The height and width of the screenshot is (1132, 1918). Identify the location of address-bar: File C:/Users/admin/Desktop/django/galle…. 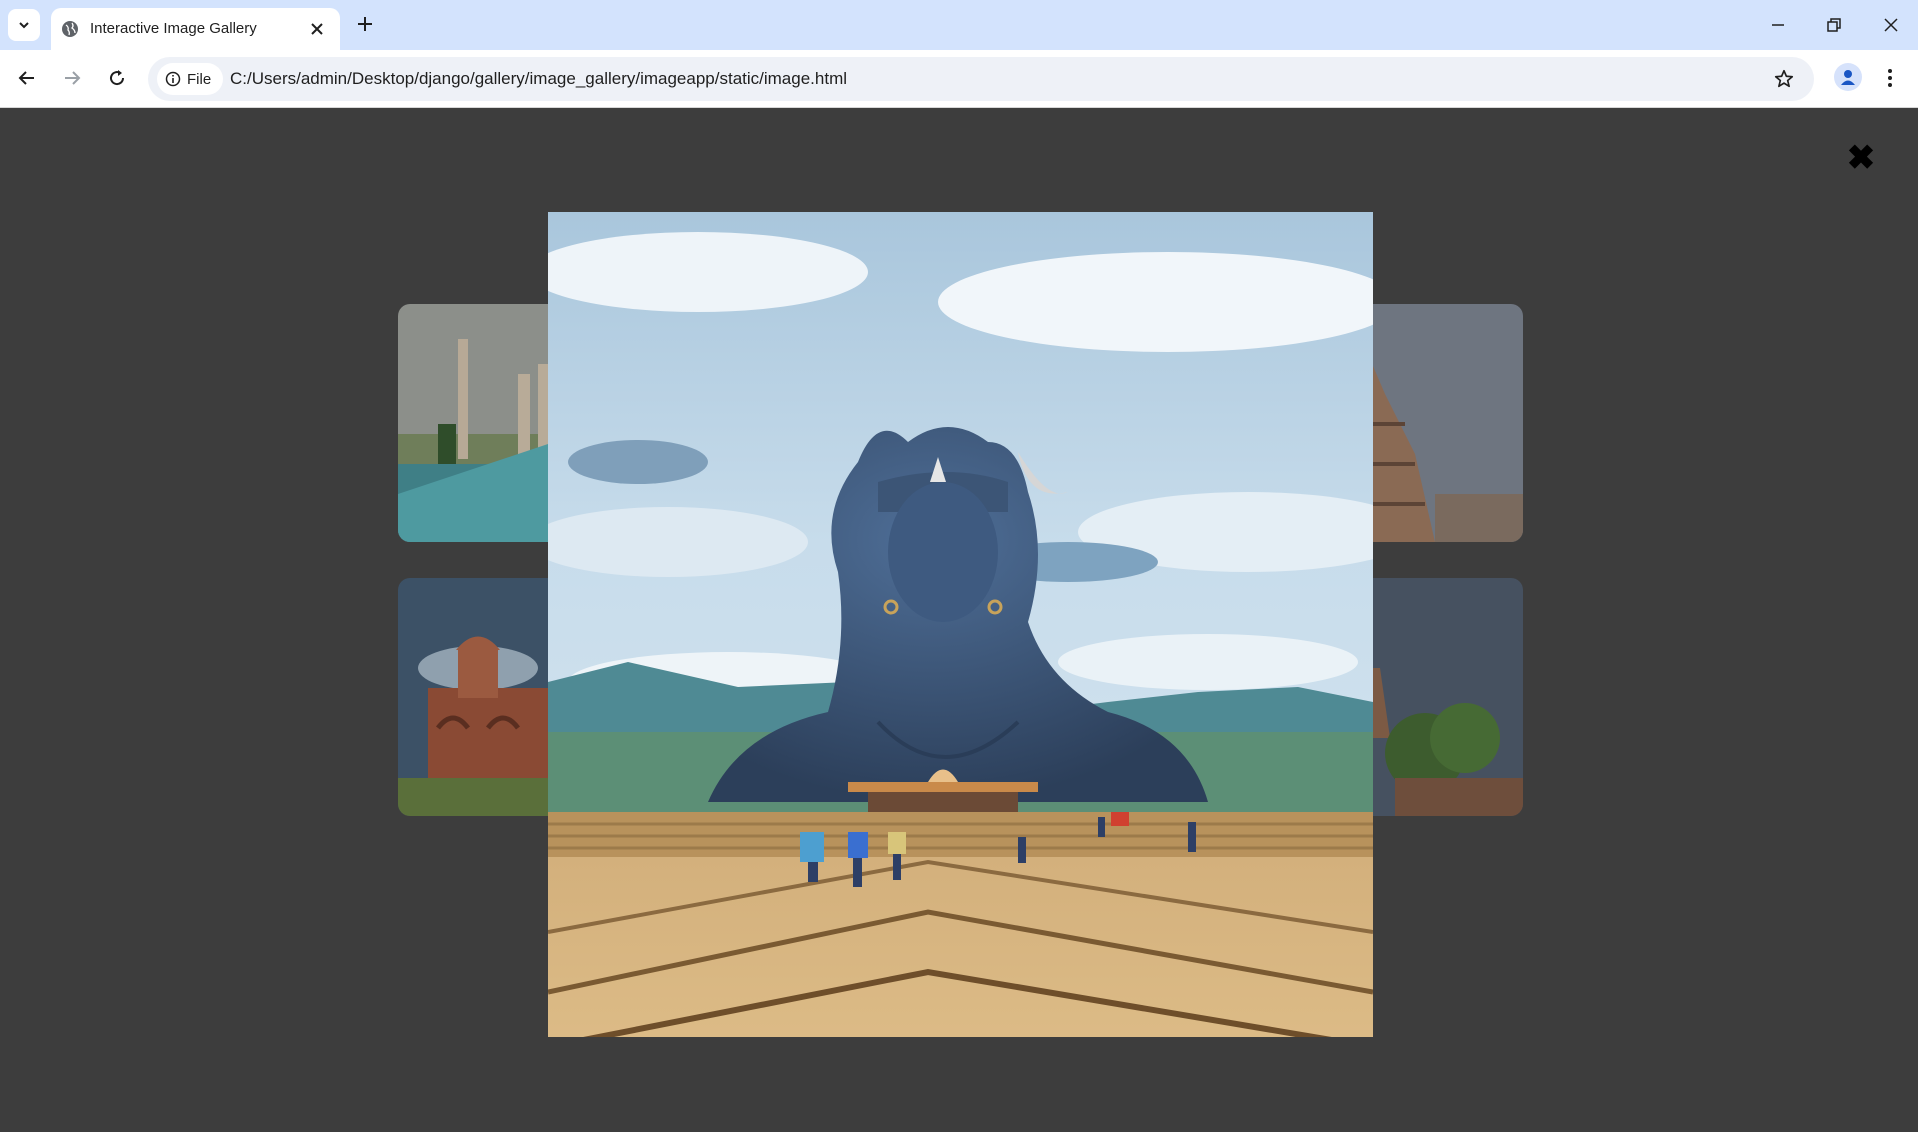
(981, 79).